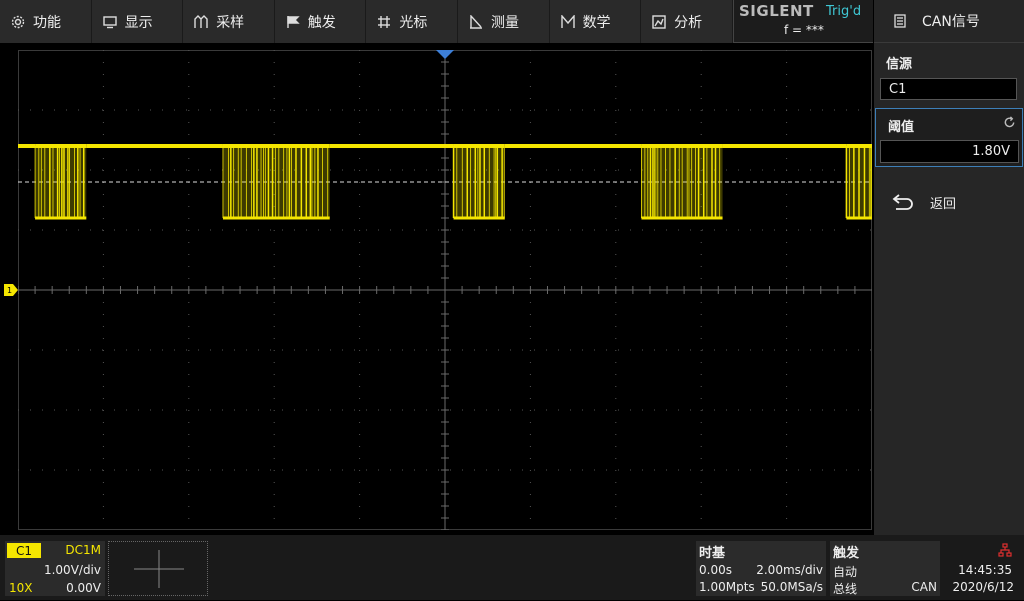  What do you see at coordinates (948, 89) in the screenshot?
I see `source-select: C1` at bounding box center [948, 89].